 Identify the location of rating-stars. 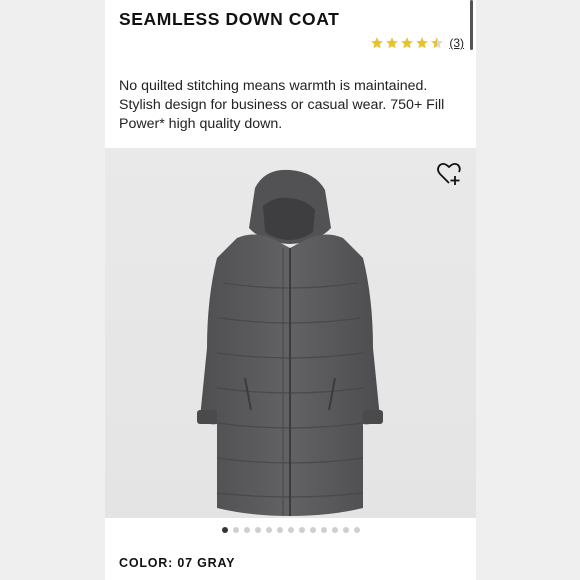
(407, 43).